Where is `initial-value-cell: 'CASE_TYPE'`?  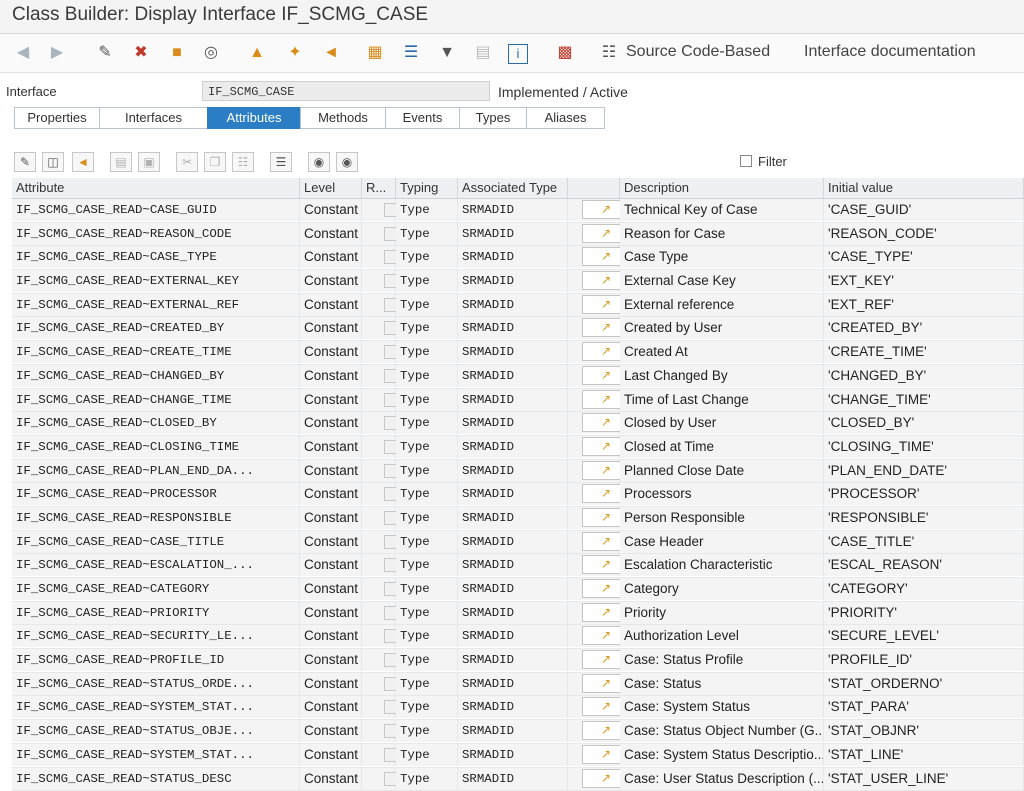 initial-value-cell: 'CASE_TYPE' is located at coordinates (924, 257).